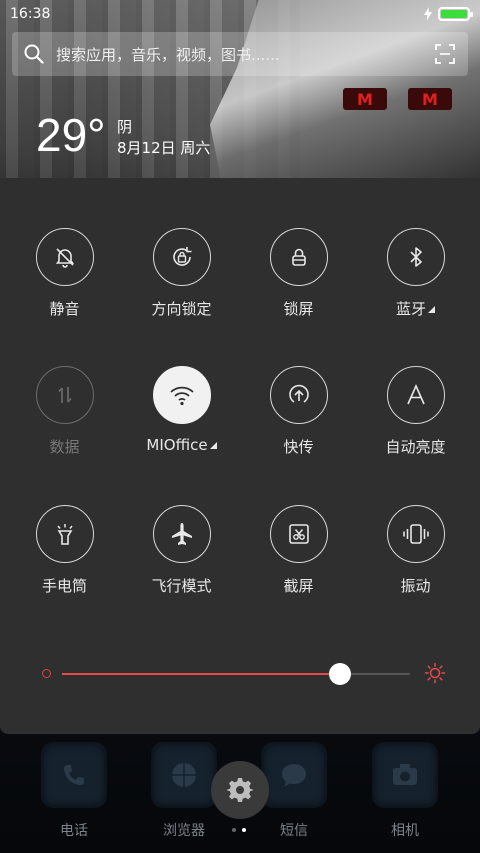 The height and width of the screenshot is (853, 480). I want to click on dock-item-camera: 相机, so click(405, 791).